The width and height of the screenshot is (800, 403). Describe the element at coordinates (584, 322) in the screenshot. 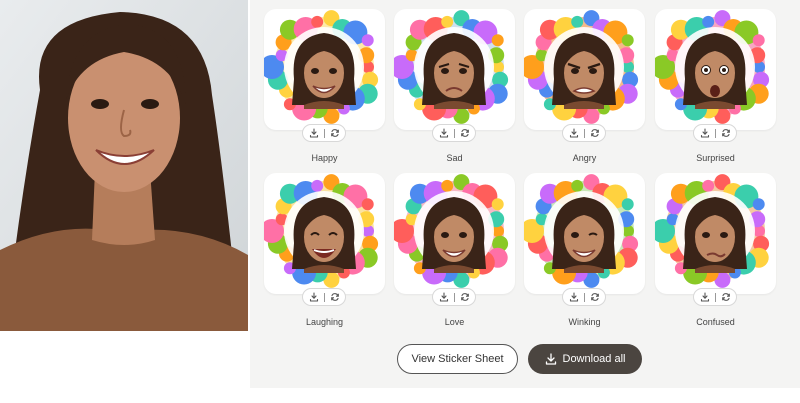

I see `sticker-label: Winking` at that location.